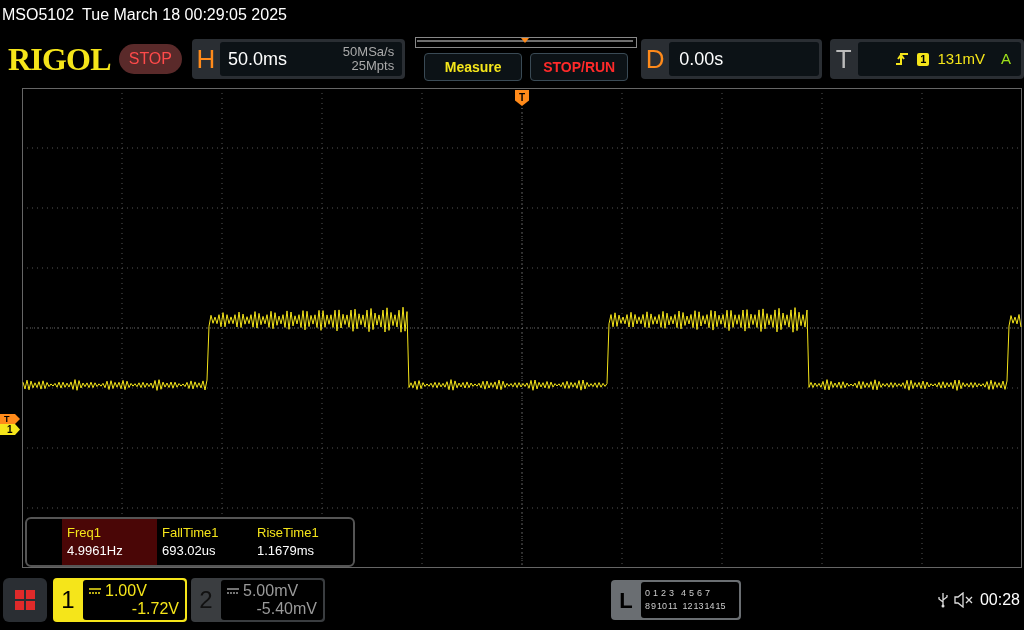  I want to click on stop-run-button: STOP/RUN, so click(579, 67).